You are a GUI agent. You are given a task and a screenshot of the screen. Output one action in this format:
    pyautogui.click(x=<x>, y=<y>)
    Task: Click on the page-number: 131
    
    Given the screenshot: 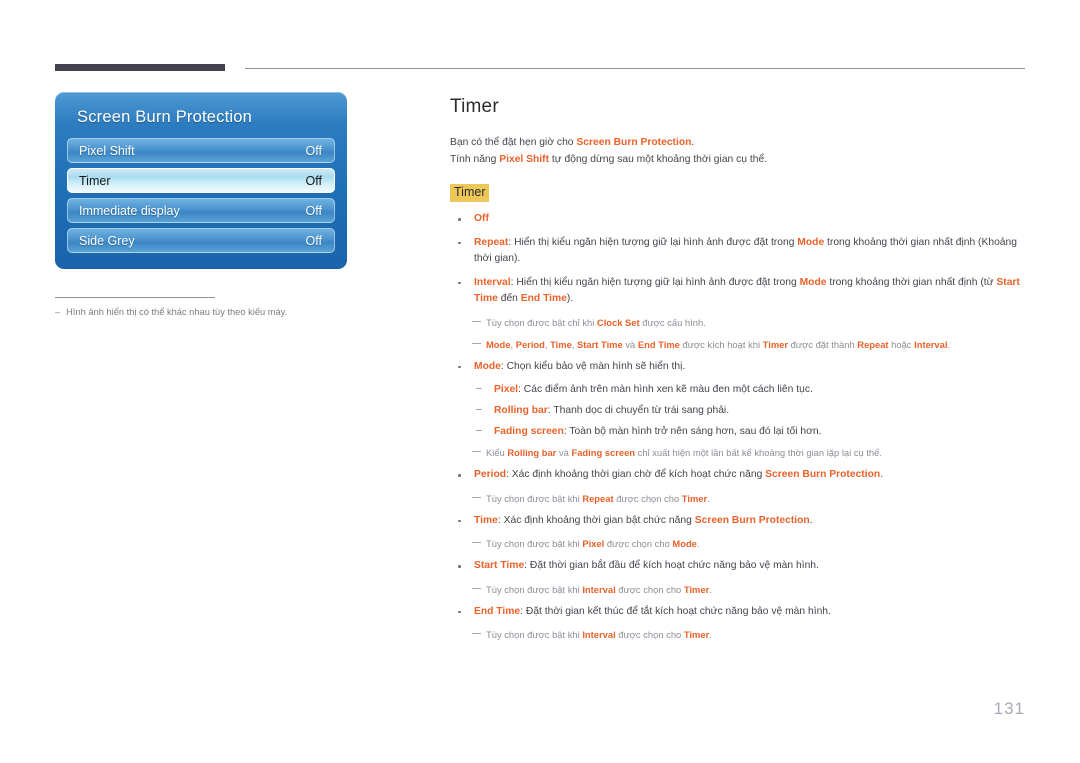 What is the action you would take?
    pyautogui.click(x=1009, y=708)
    